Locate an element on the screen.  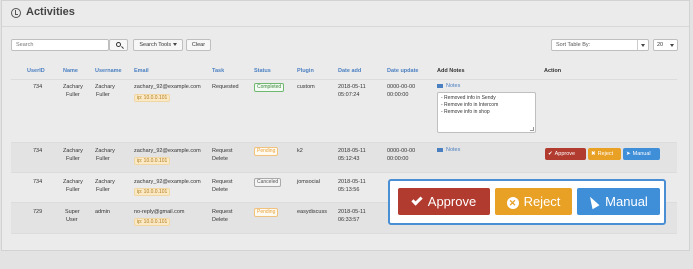
column-header-task: Task is located at coordinates (218, 71).